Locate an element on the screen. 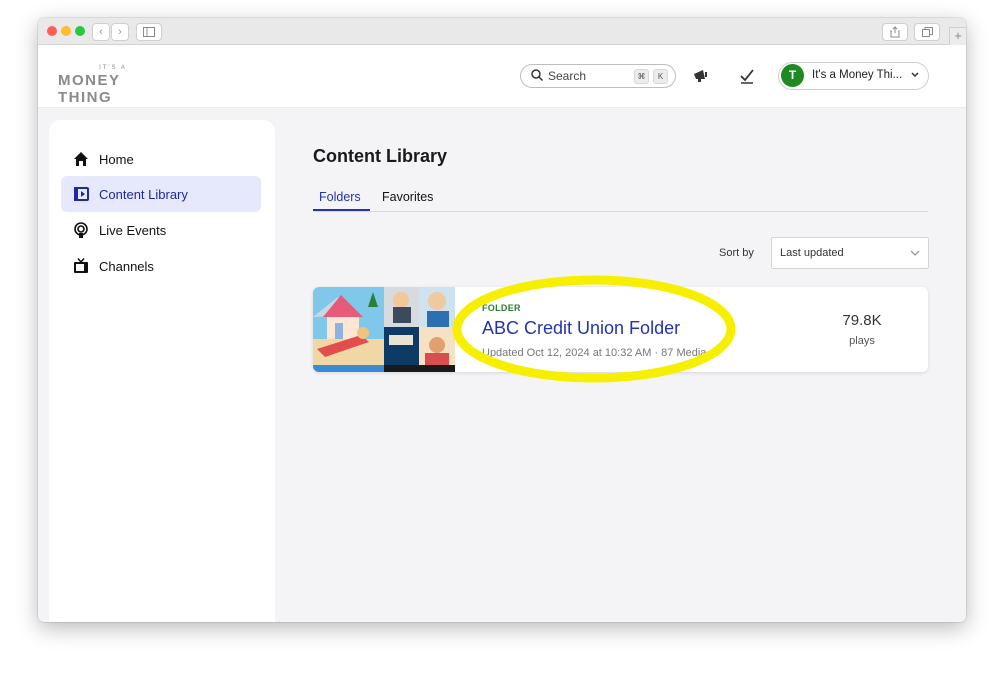  forward-icon: › is located at coordinates (120, 32).